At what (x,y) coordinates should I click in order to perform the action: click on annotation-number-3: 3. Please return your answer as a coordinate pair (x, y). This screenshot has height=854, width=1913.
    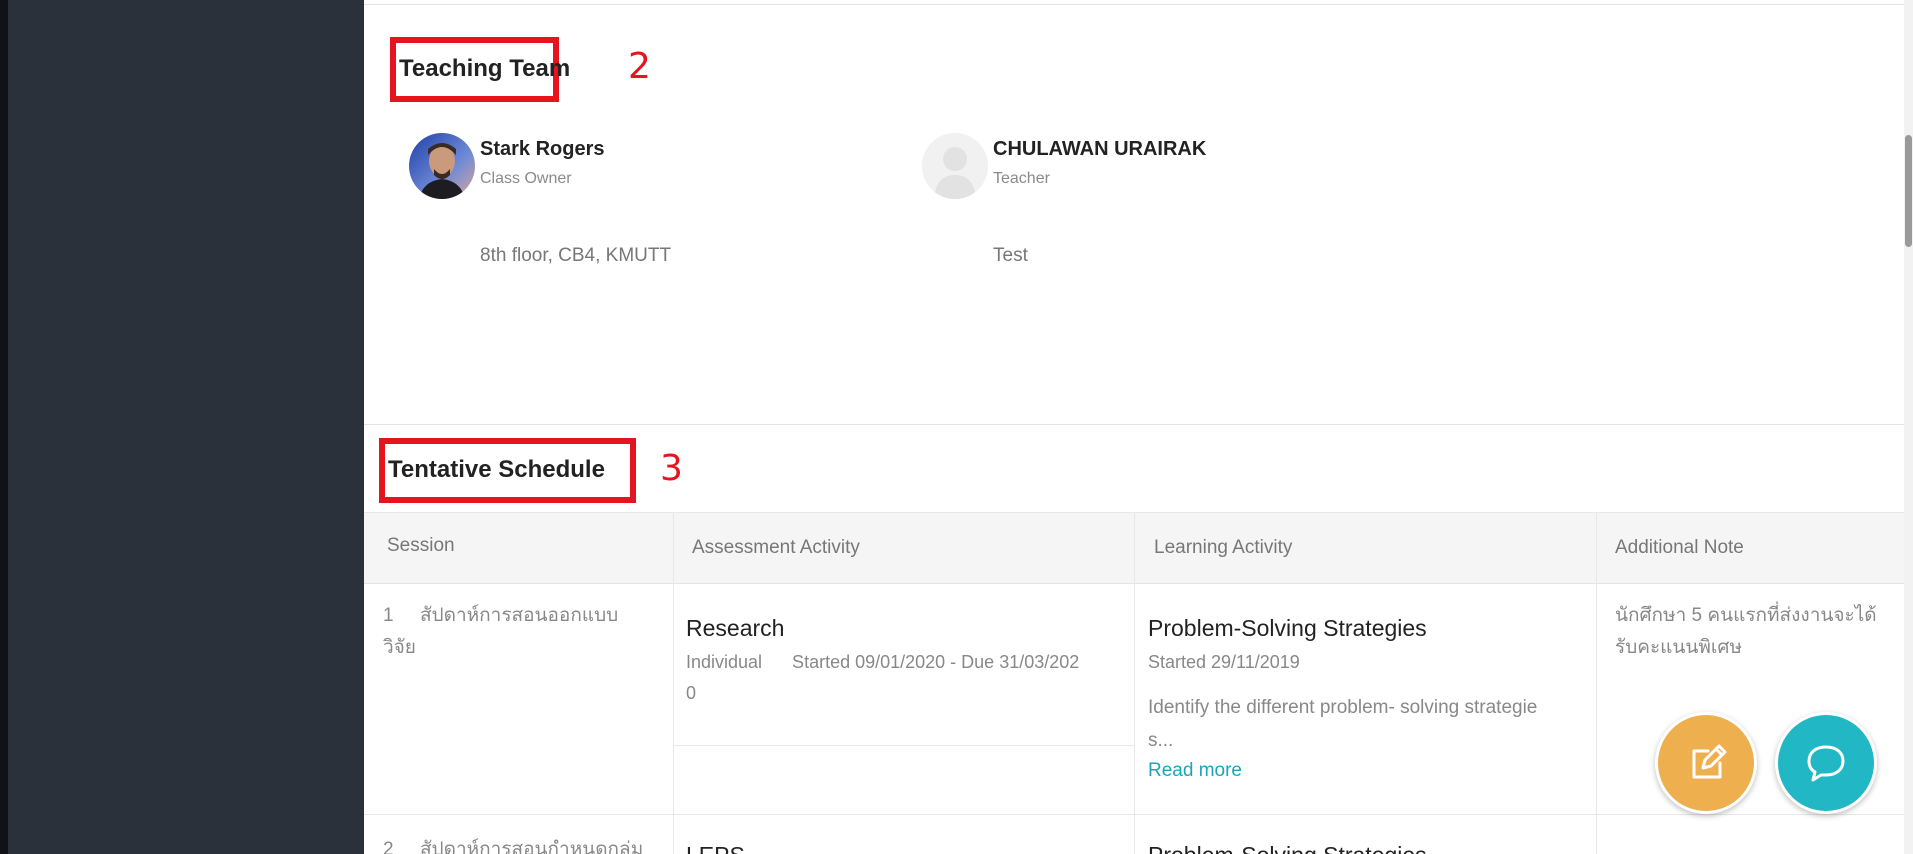
    Looking at the image, I should click on (671, 468).